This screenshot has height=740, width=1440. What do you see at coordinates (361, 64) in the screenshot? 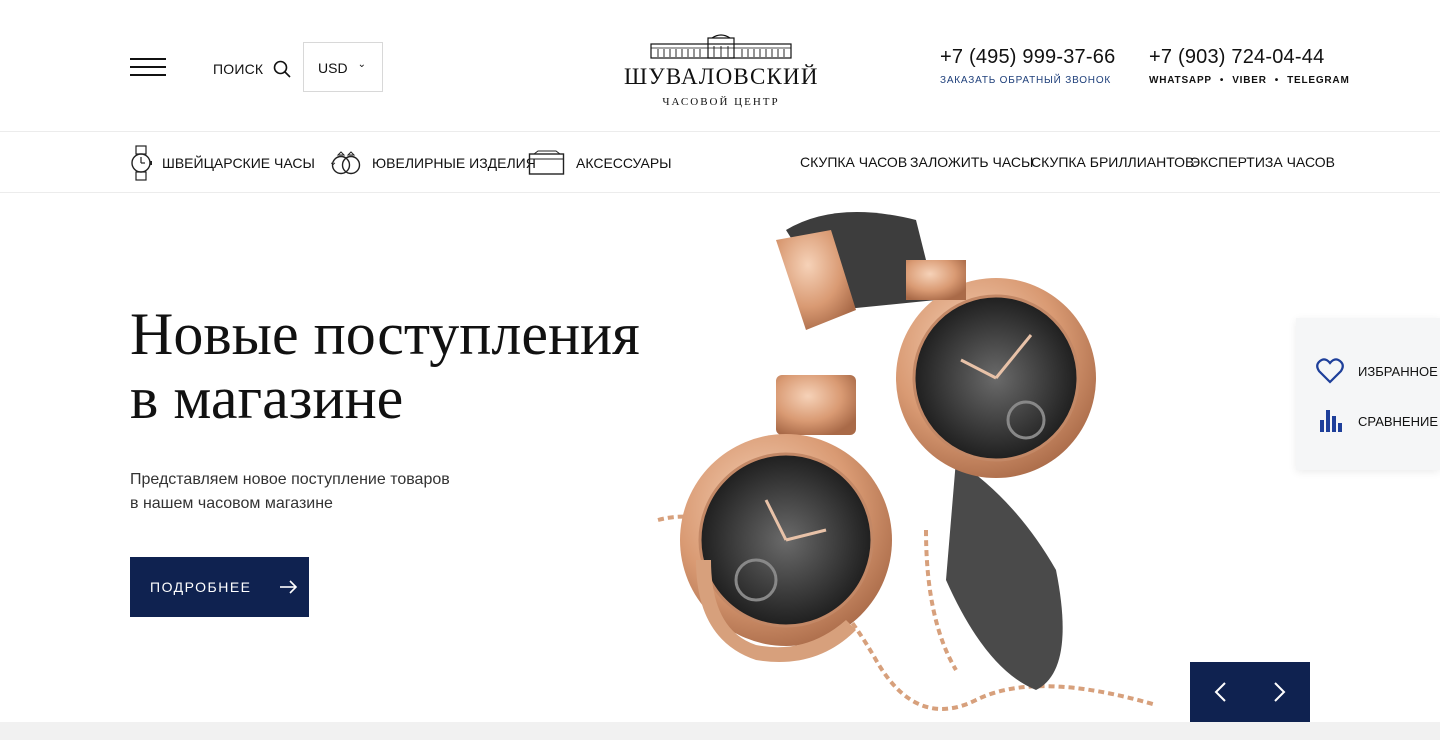
I see `chevron-down-icon: ⌄` at bounding box center [361, 64].